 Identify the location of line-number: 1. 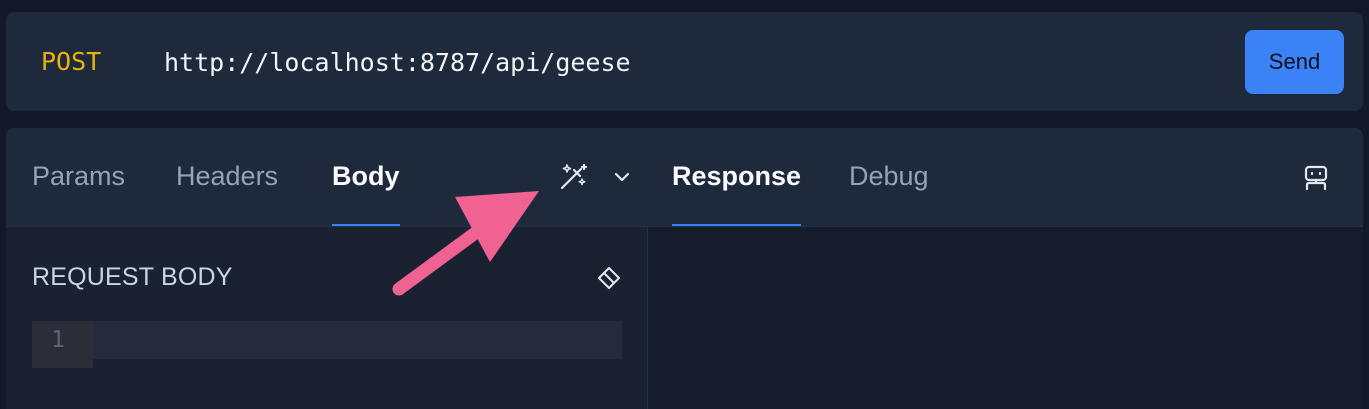
(62, 344).